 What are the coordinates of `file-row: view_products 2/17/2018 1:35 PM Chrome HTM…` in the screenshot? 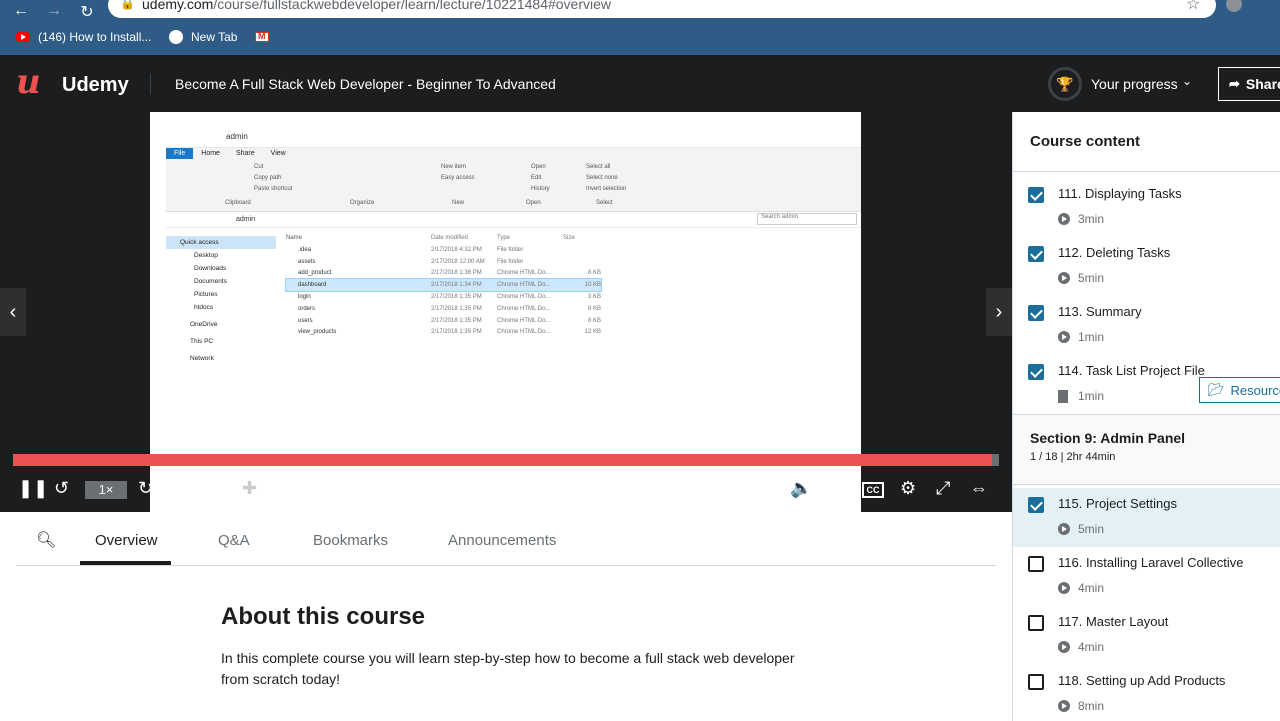 It's located at (443, 333).